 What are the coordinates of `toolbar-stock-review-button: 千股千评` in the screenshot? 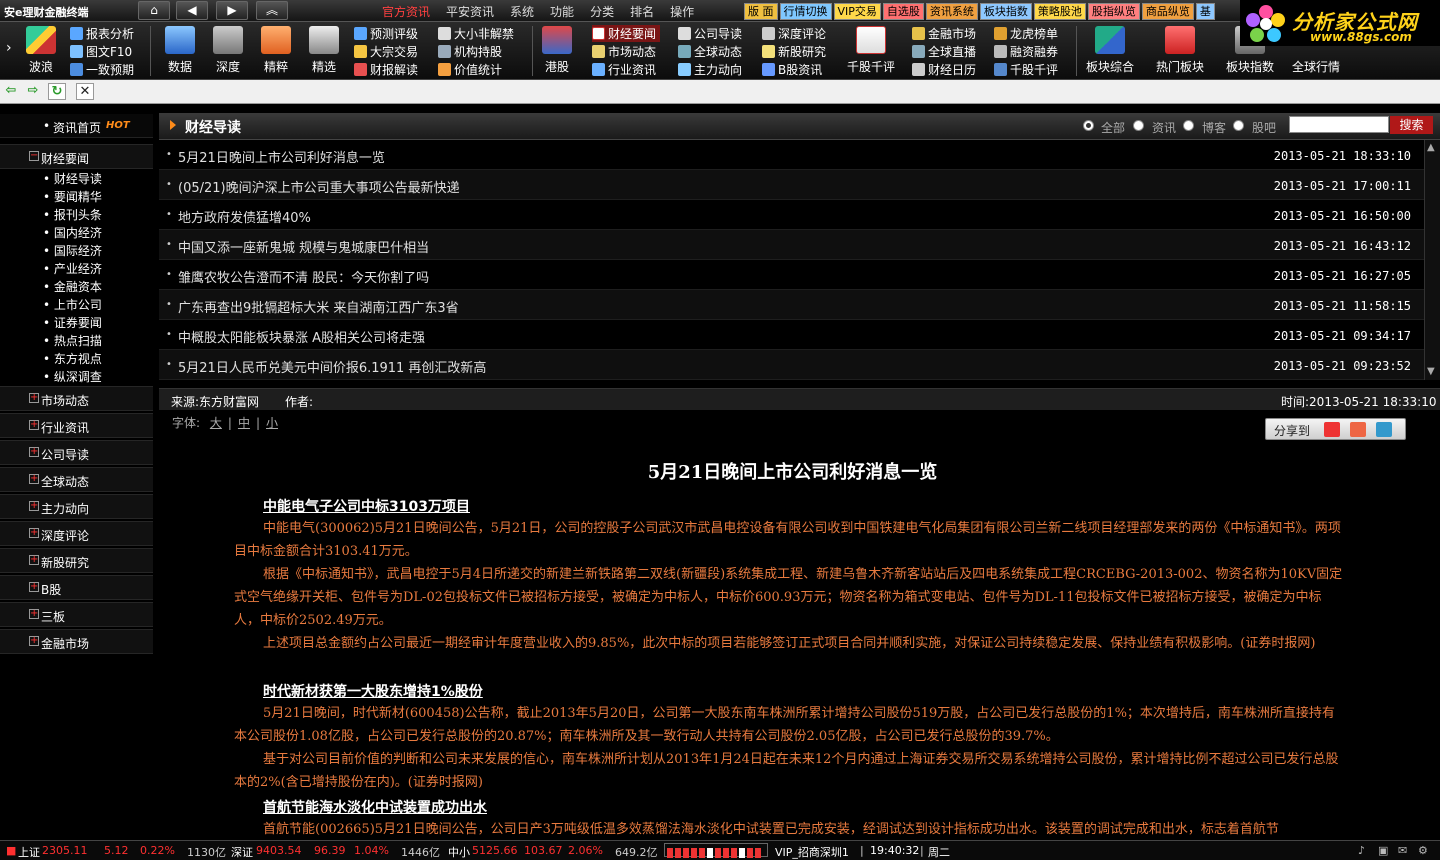 It's located at (871, 51).